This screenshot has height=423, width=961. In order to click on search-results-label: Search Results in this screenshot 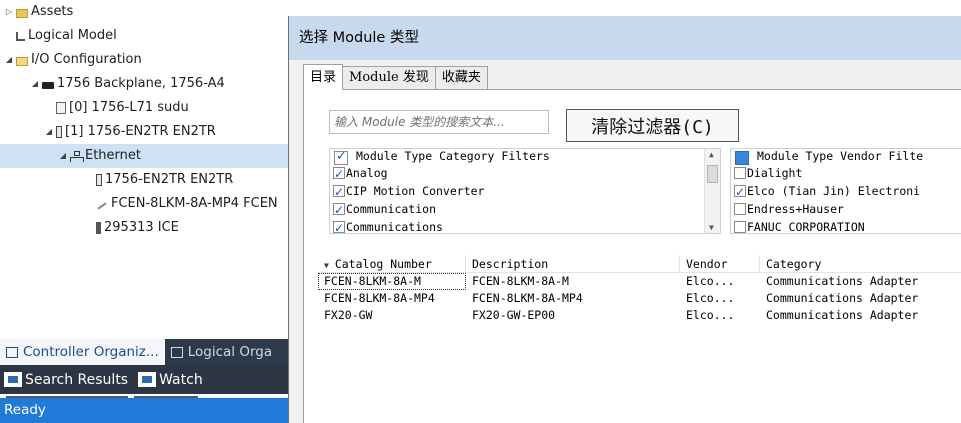, I will do `click(77, 379)`.